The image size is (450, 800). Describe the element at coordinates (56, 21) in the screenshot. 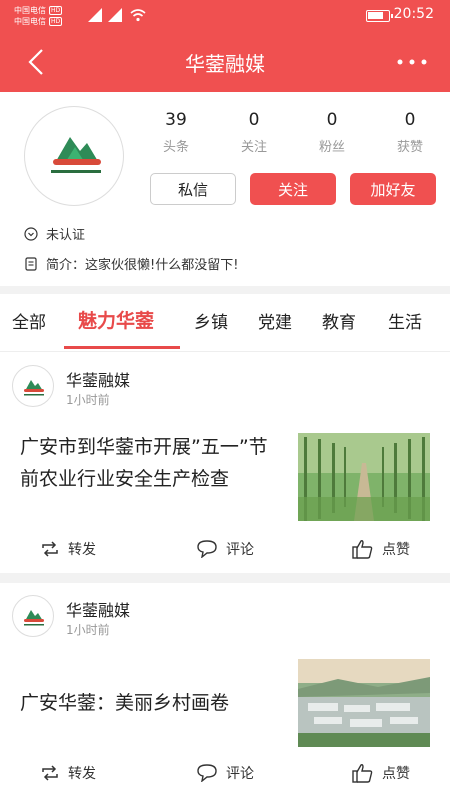

I see `network-badge-2: HD` at that location.